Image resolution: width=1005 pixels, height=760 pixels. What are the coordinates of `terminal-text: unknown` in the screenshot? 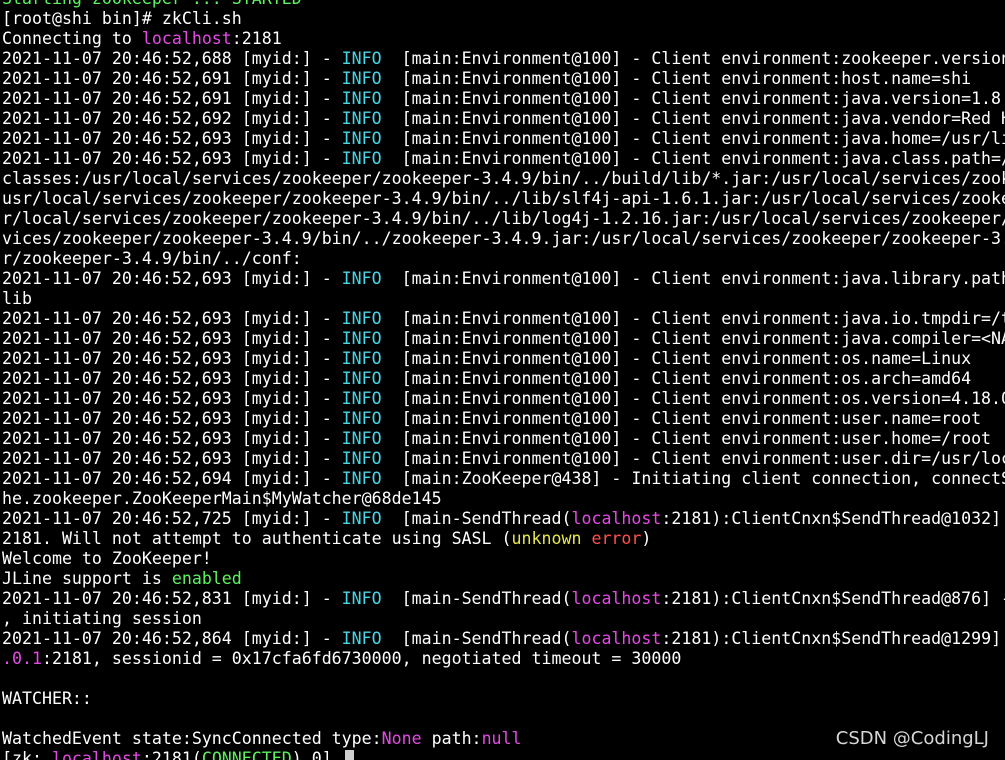 It's located at (546, 538).